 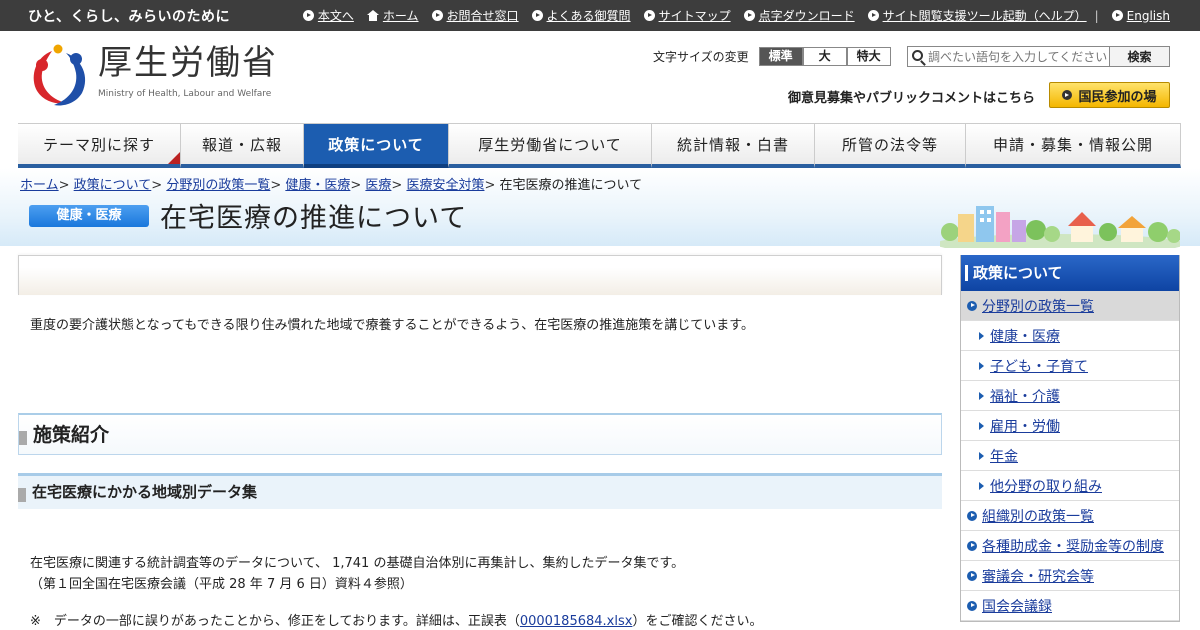 I want to click on dropdown-corner-icon, so click(x=174, y=158).